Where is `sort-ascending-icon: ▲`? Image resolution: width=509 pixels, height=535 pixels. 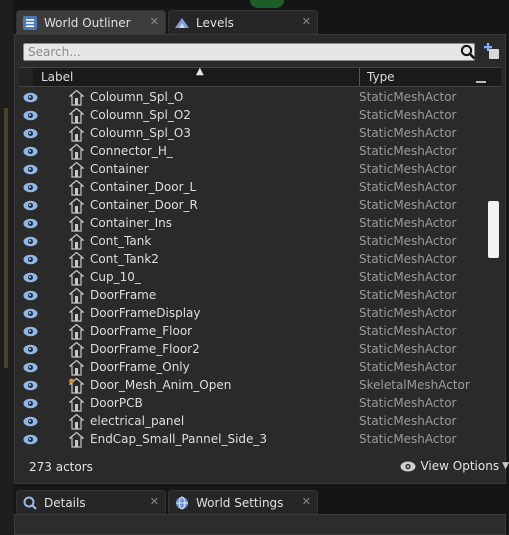 sort-ascending-icon: ▲ is located at coordinates (200, 71).